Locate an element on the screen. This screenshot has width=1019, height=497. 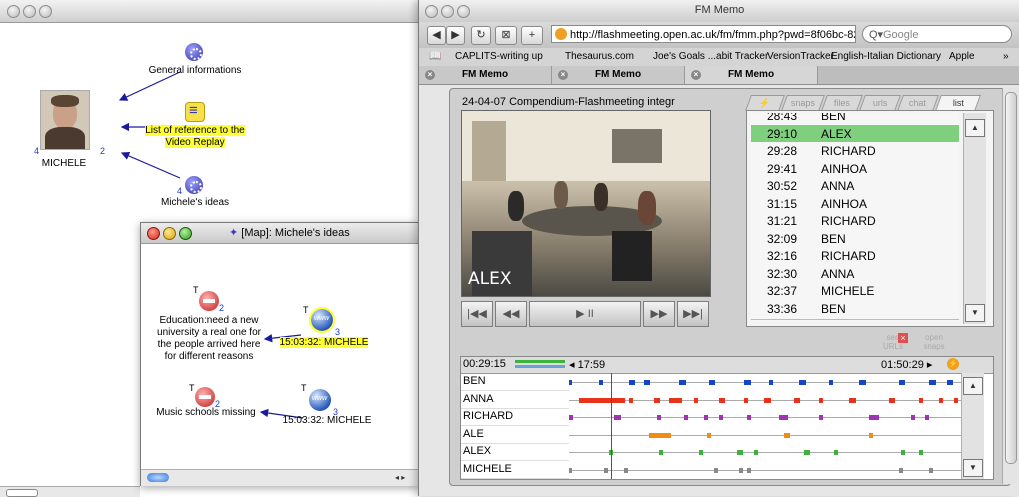
minimize-button is located at coordinates (169, 233).